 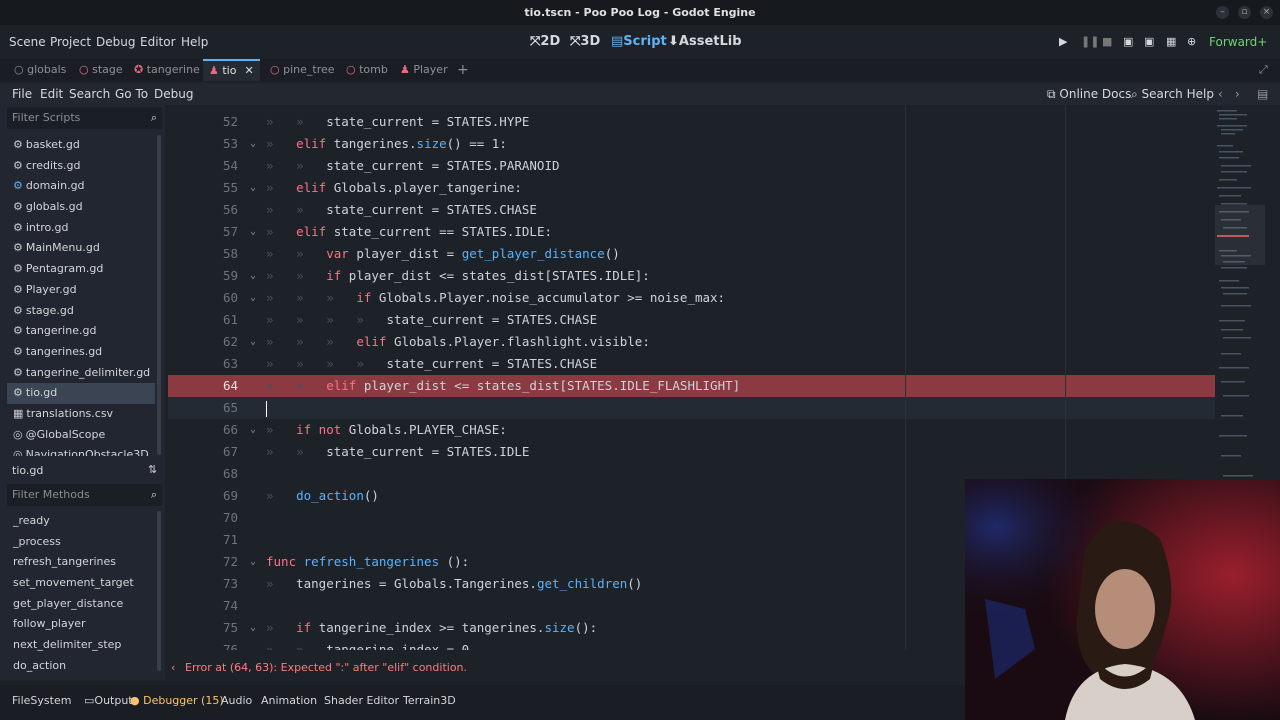 What do you see at coordinates (81, 450) in the screenshot?
I see `script-list-item: ◎ NavigationObstacle3D` at bounding box center [81, 450].